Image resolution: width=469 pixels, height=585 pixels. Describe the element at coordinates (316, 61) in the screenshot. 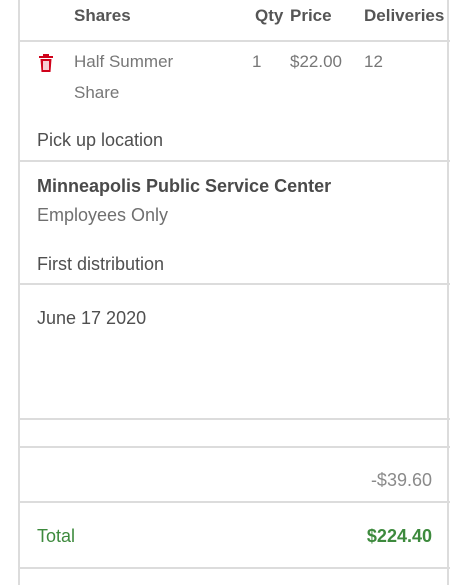

I see `share-price: $22.00` at that location.